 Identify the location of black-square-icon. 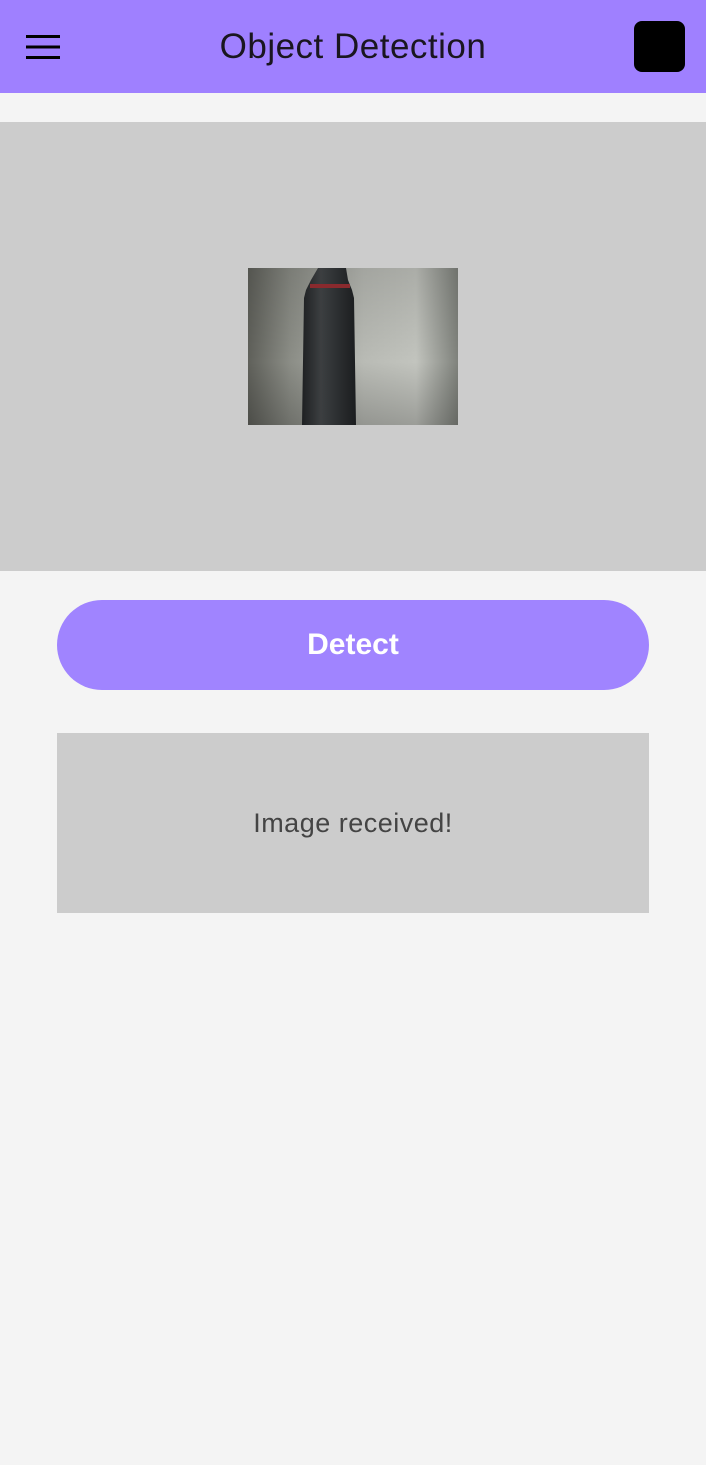
(659, 46).